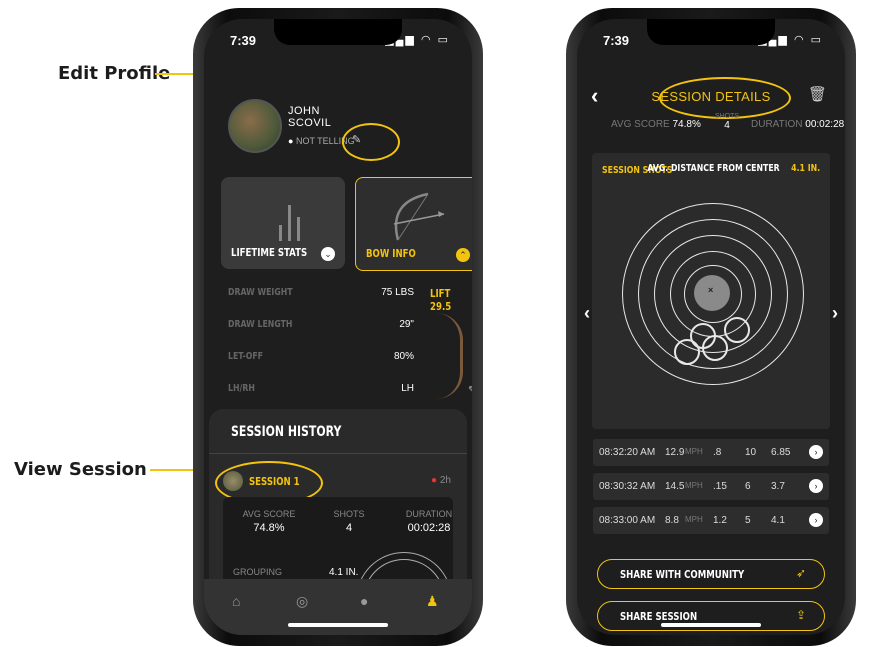 This screenshot has height=647, width=869. I want to click on share-community-button: SHARE WITH COMMUNITY ➶, so click(711, 574).